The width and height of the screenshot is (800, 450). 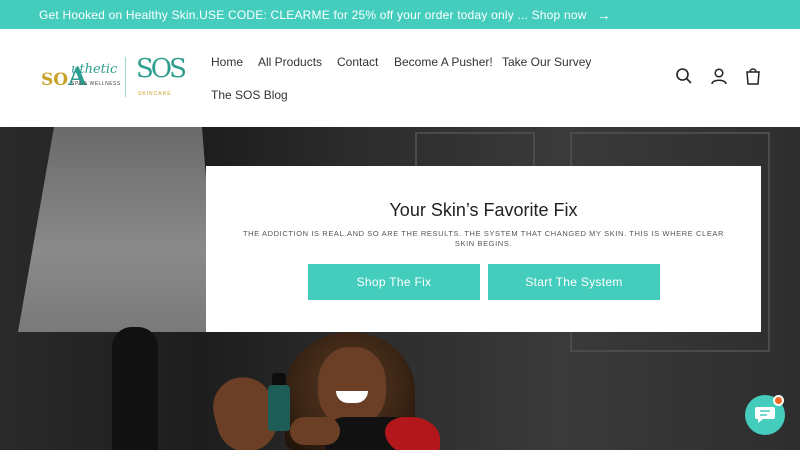 What do you see at coordinates (719, 76) in the screenshot?
I see `account-icon` at bounding box center [719, 76].